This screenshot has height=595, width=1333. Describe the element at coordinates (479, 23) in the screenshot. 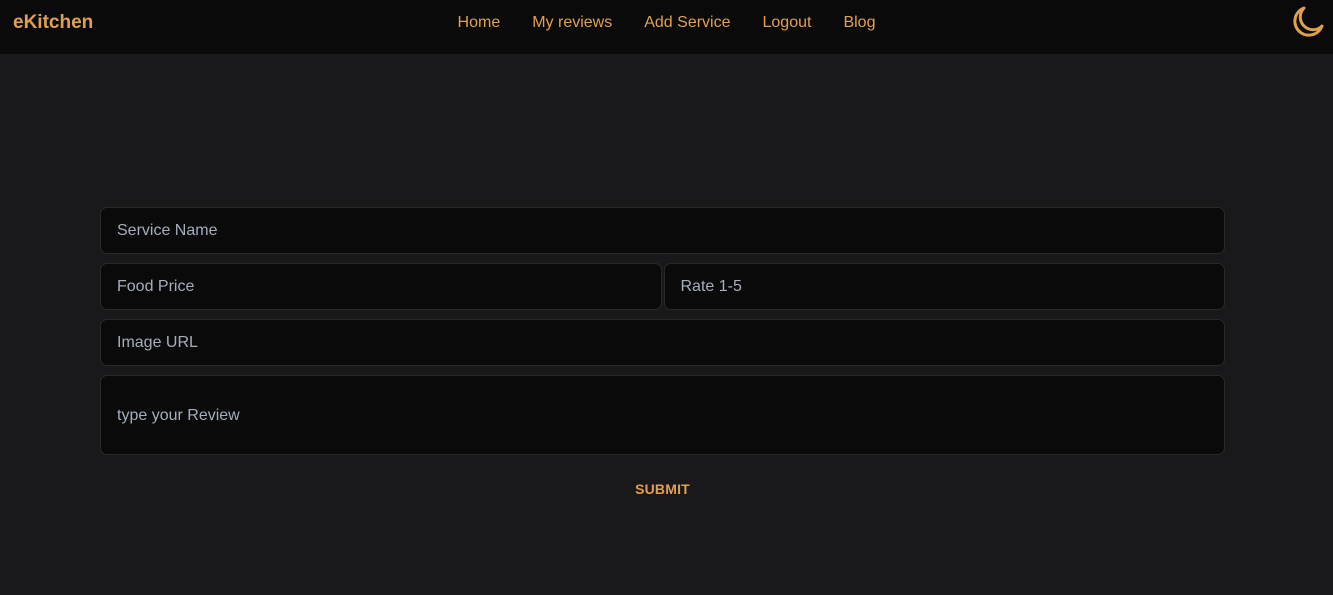

I see `nav-home: Home` at that location.